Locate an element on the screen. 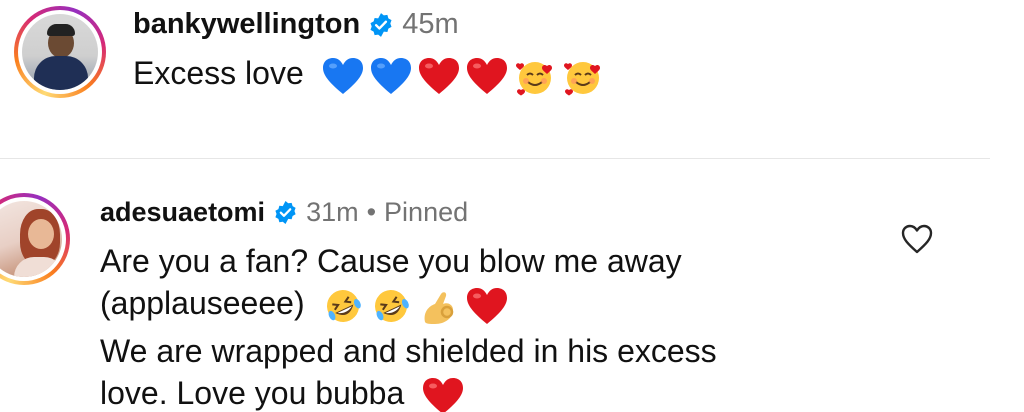 This screenshot has height=412, width=1024. comment-timestamp: 31m is located at coordinates (332, 212).